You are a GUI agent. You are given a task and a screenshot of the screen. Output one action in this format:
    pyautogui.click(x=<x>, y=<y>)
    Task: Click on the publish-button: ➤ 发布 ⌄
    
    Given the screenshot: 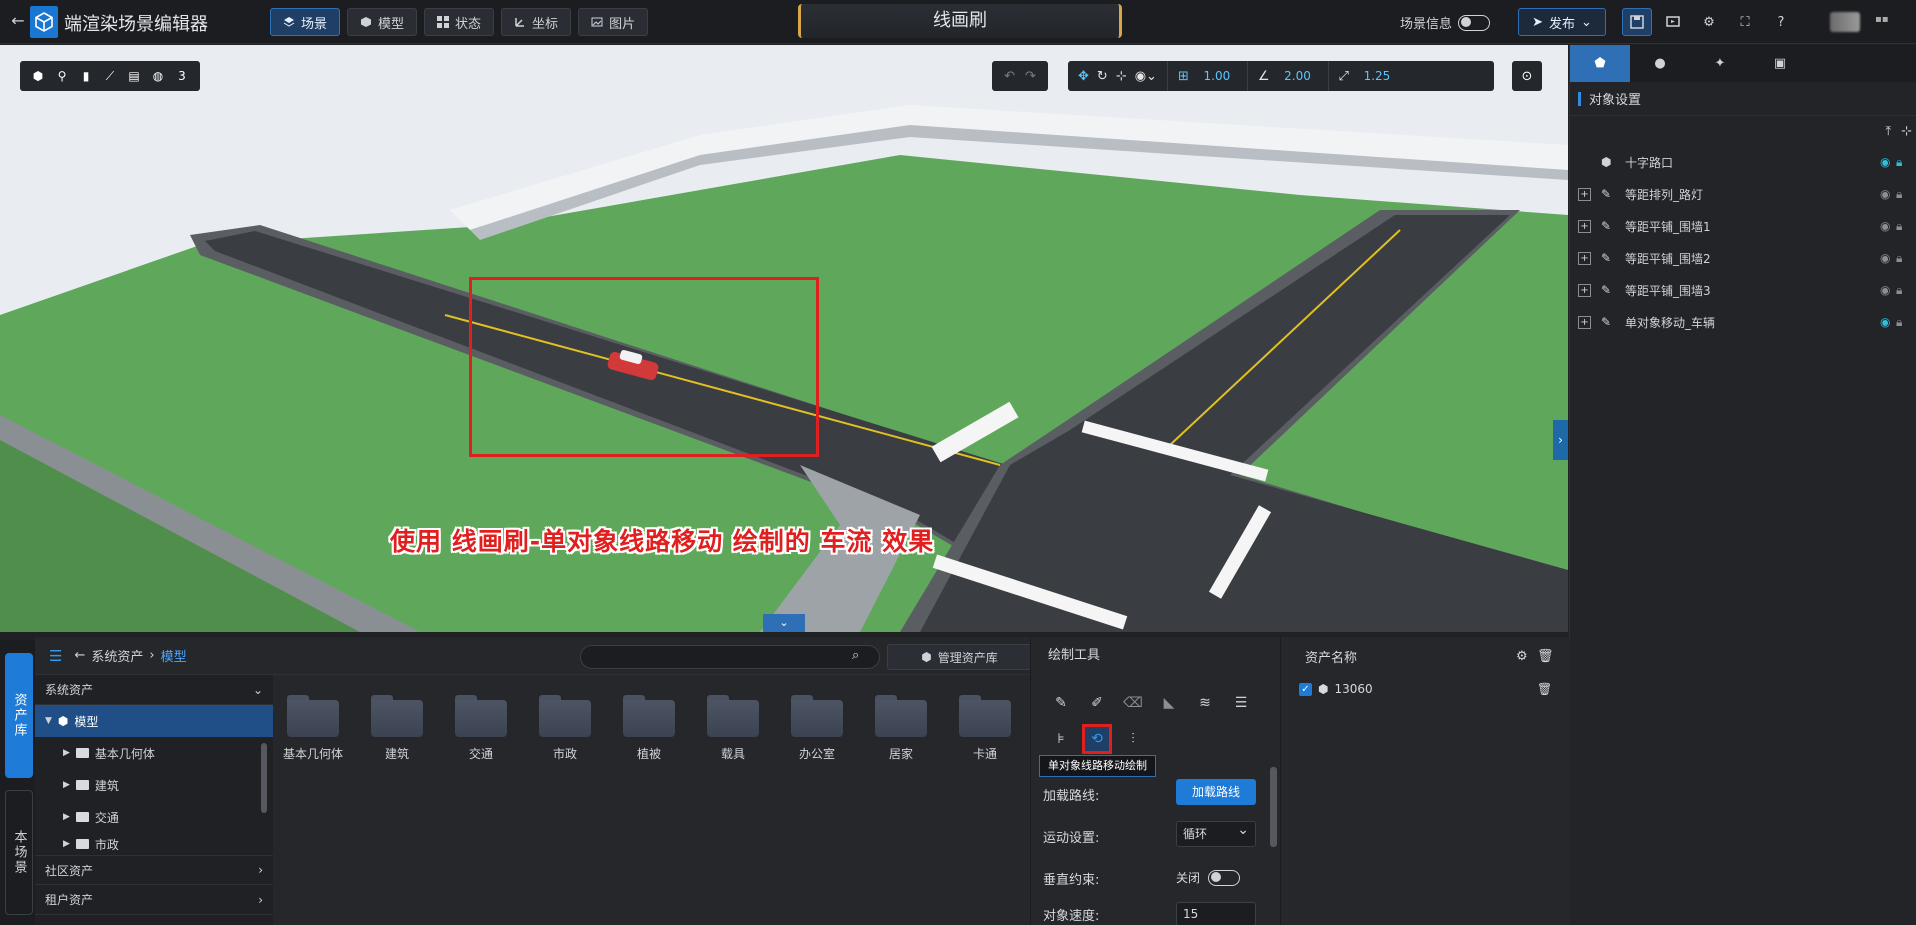 What is the action you would take?
    pyautogui.click(x=1562, y=22)
    